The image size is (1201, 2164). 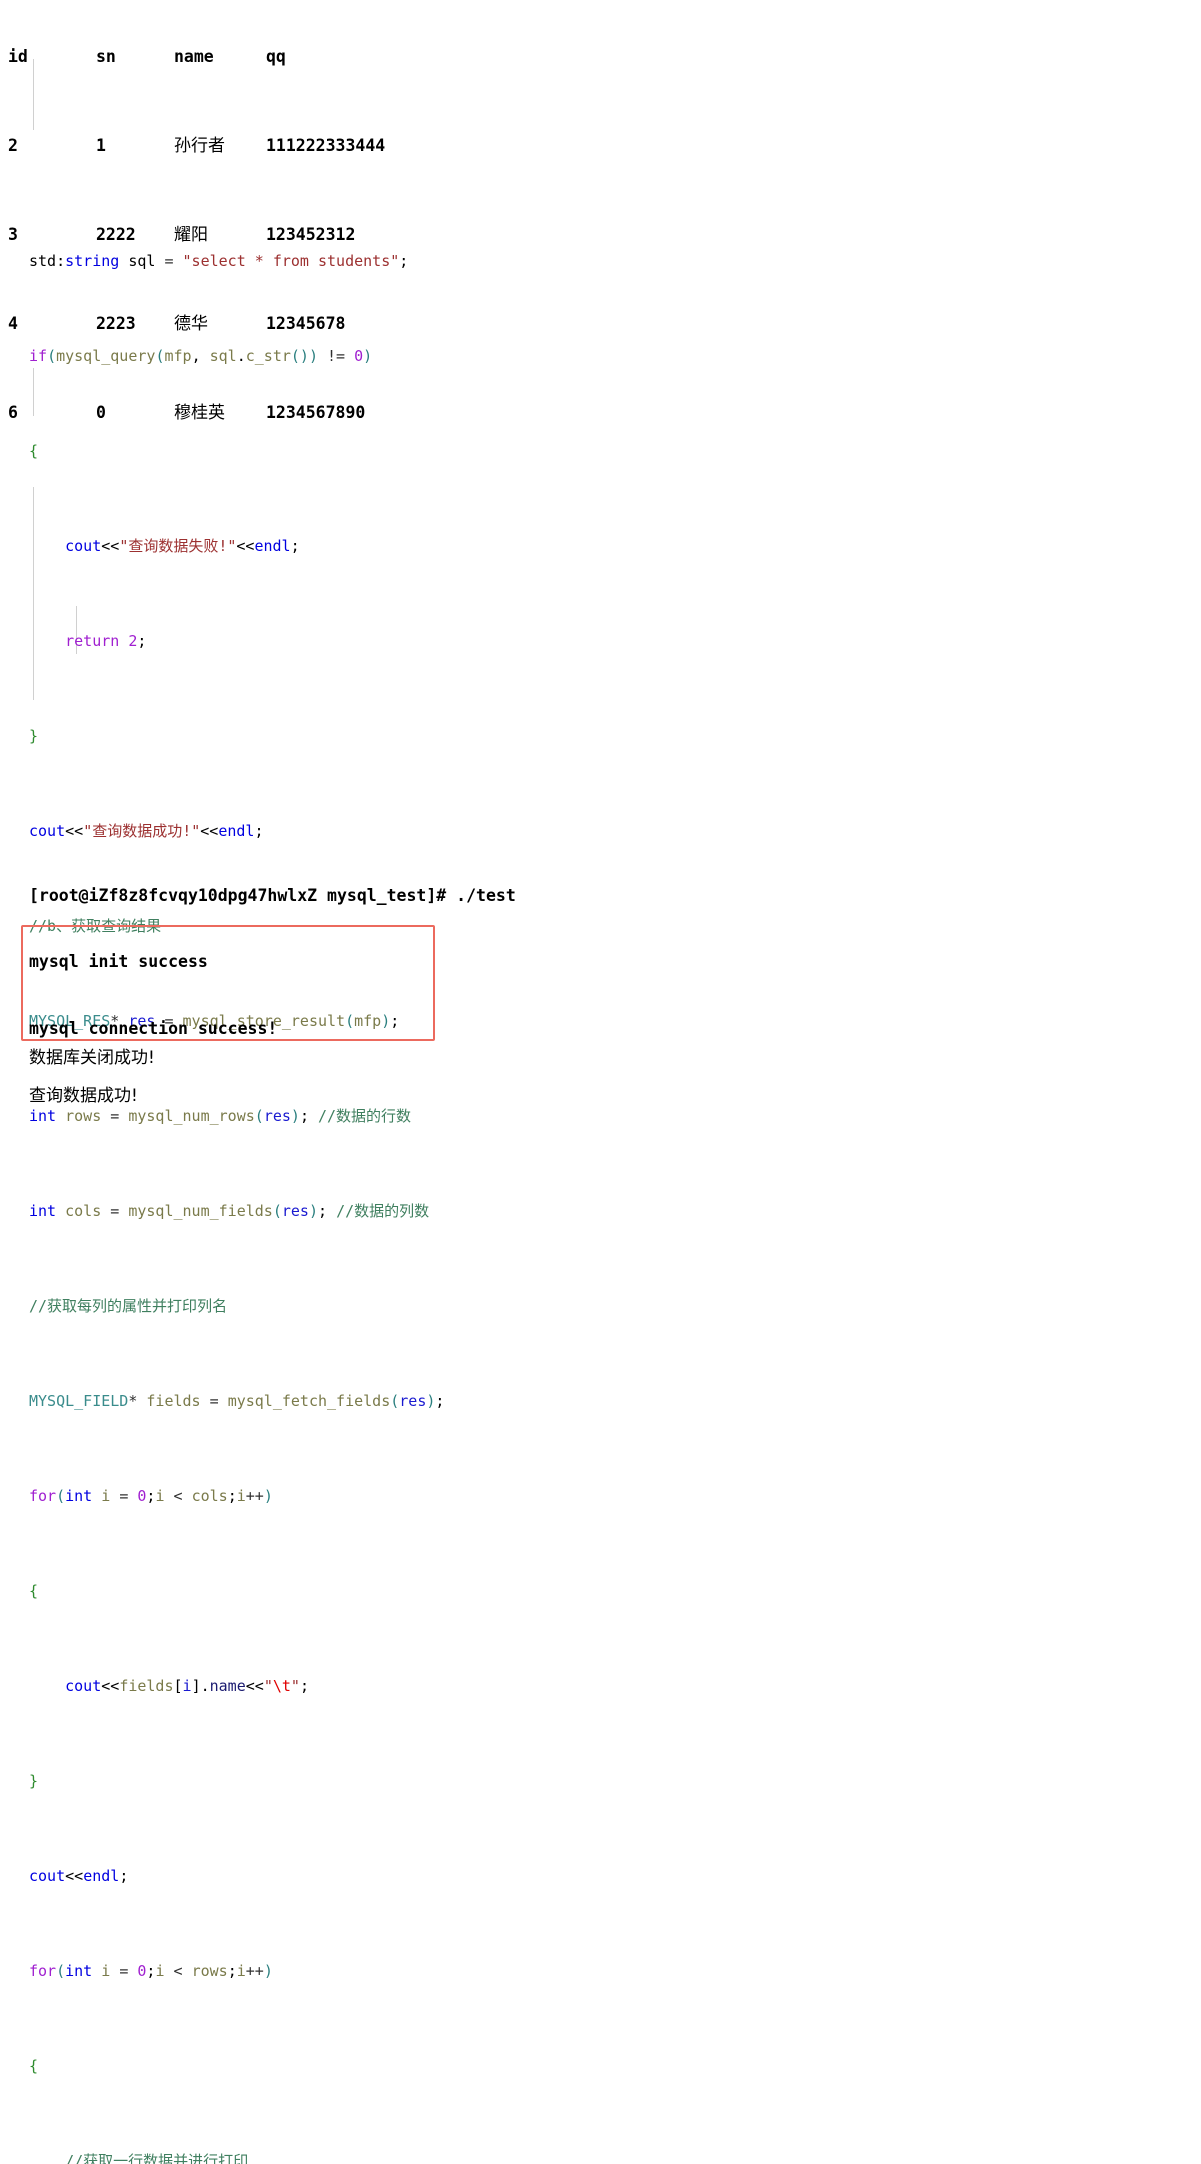 What do you see at coordinates (13, 324) in the screenshot?
I see `cell-id: 4` at bounding box center [13, 324].